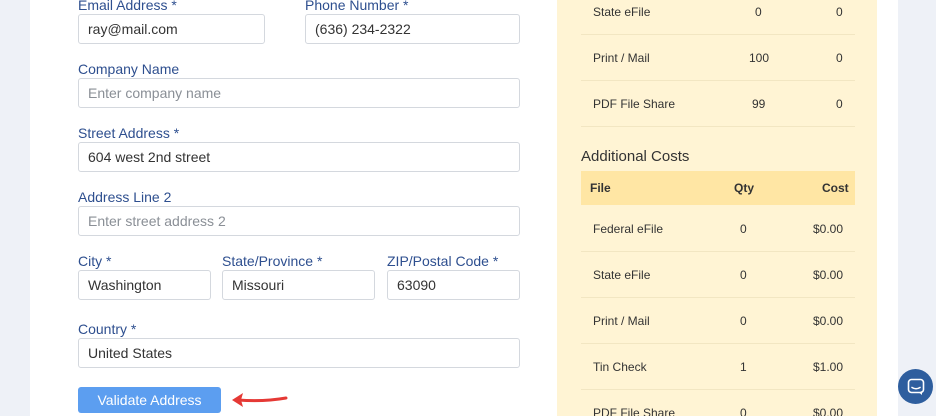  What do you see at coordinates (718, 275) in the screenshot?
I see `table-row: State eFile 0 $0.00` at bounding box center [718, 275].